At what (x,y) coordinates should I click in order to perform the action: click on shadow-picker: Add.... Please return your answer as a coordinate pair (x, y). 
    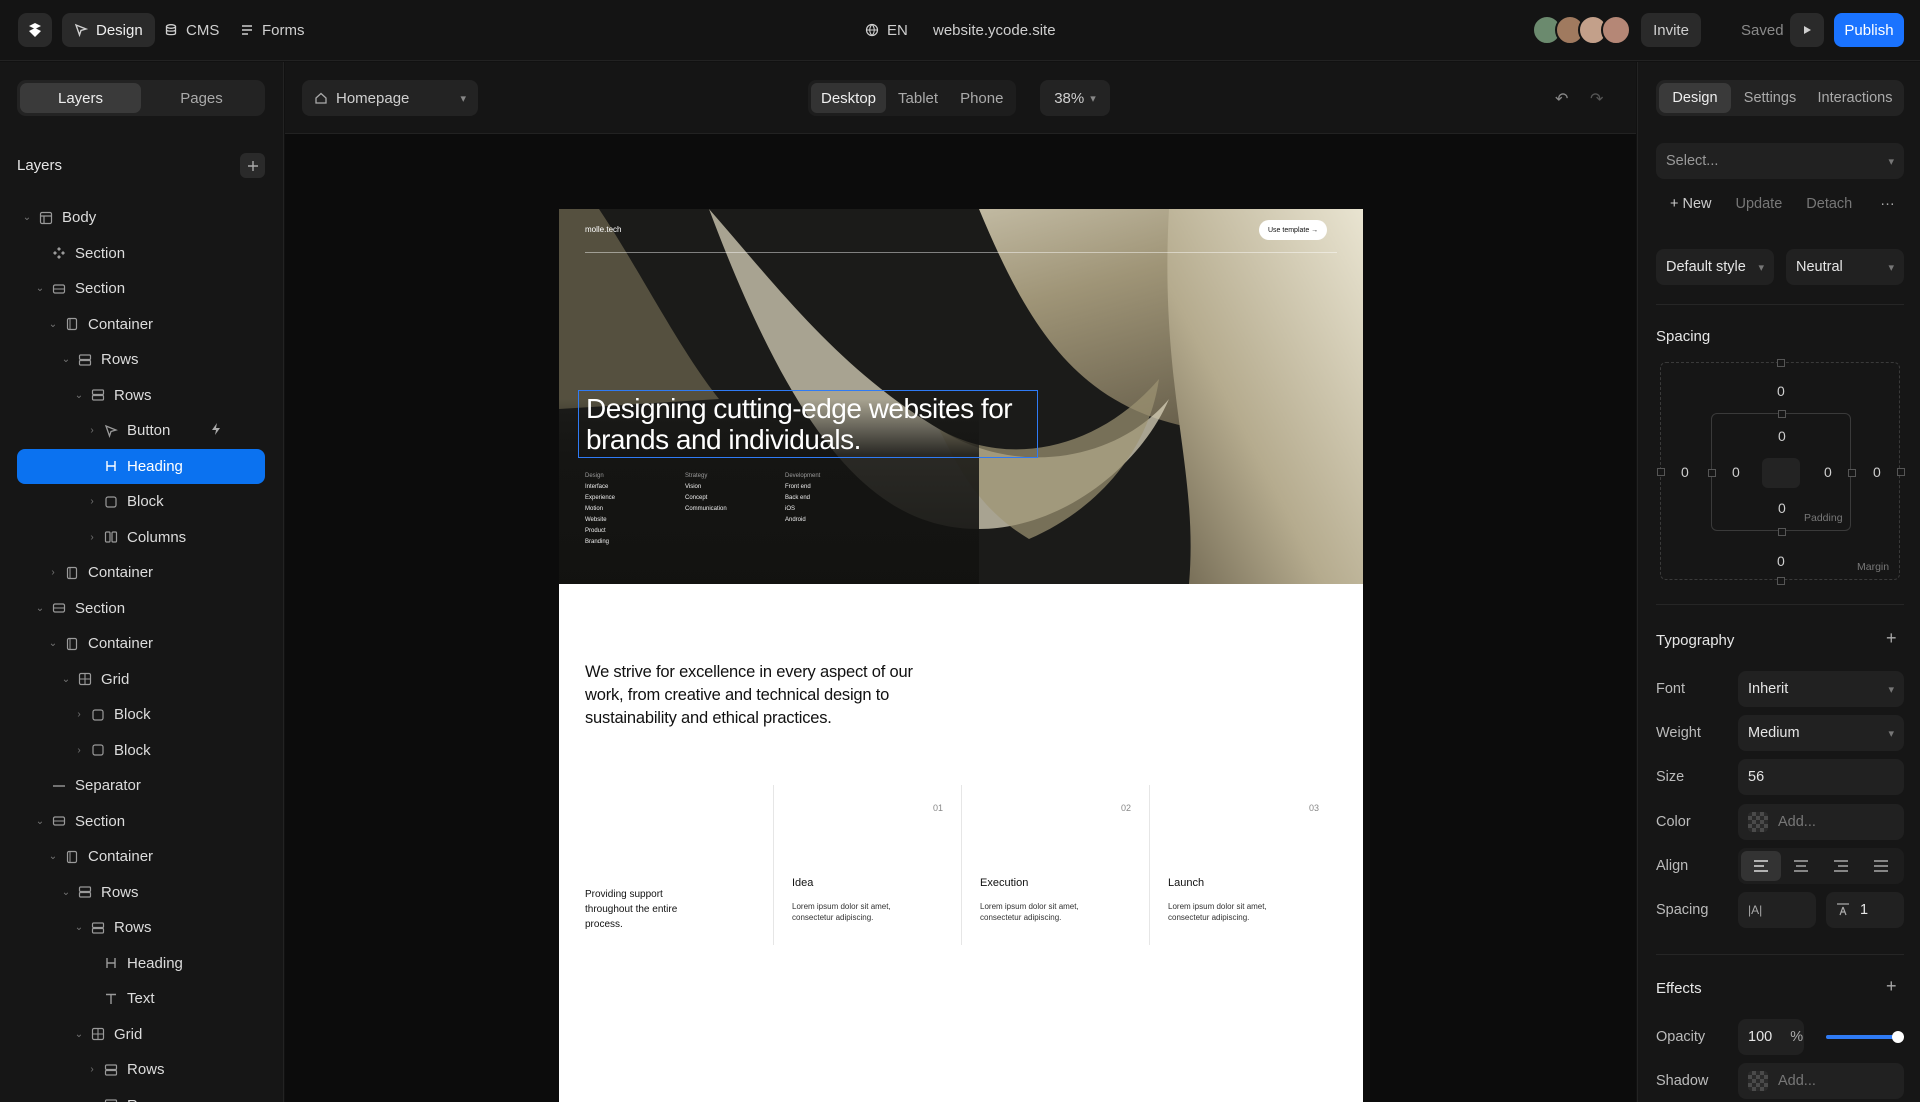
    Looking at the image, I should click on (1821, 1081).